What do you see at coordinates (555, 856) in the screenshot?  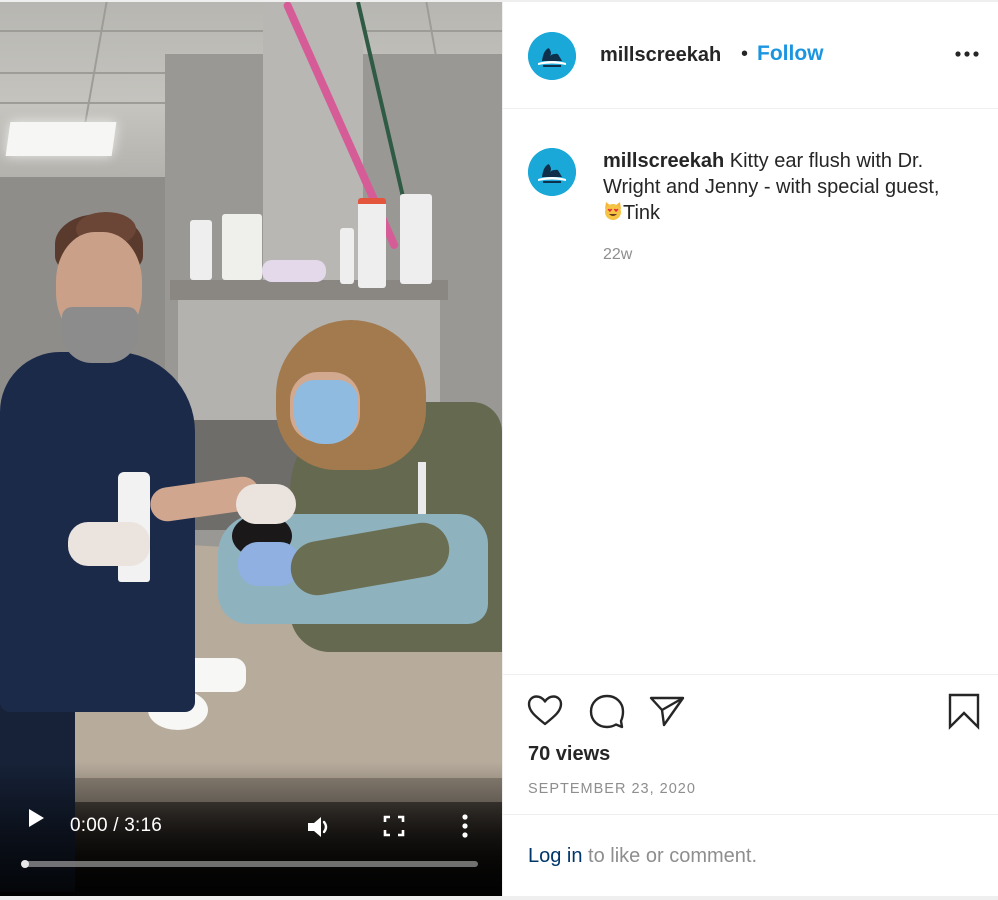 I see `login-link: Log in` at bounding box center [555, 856].